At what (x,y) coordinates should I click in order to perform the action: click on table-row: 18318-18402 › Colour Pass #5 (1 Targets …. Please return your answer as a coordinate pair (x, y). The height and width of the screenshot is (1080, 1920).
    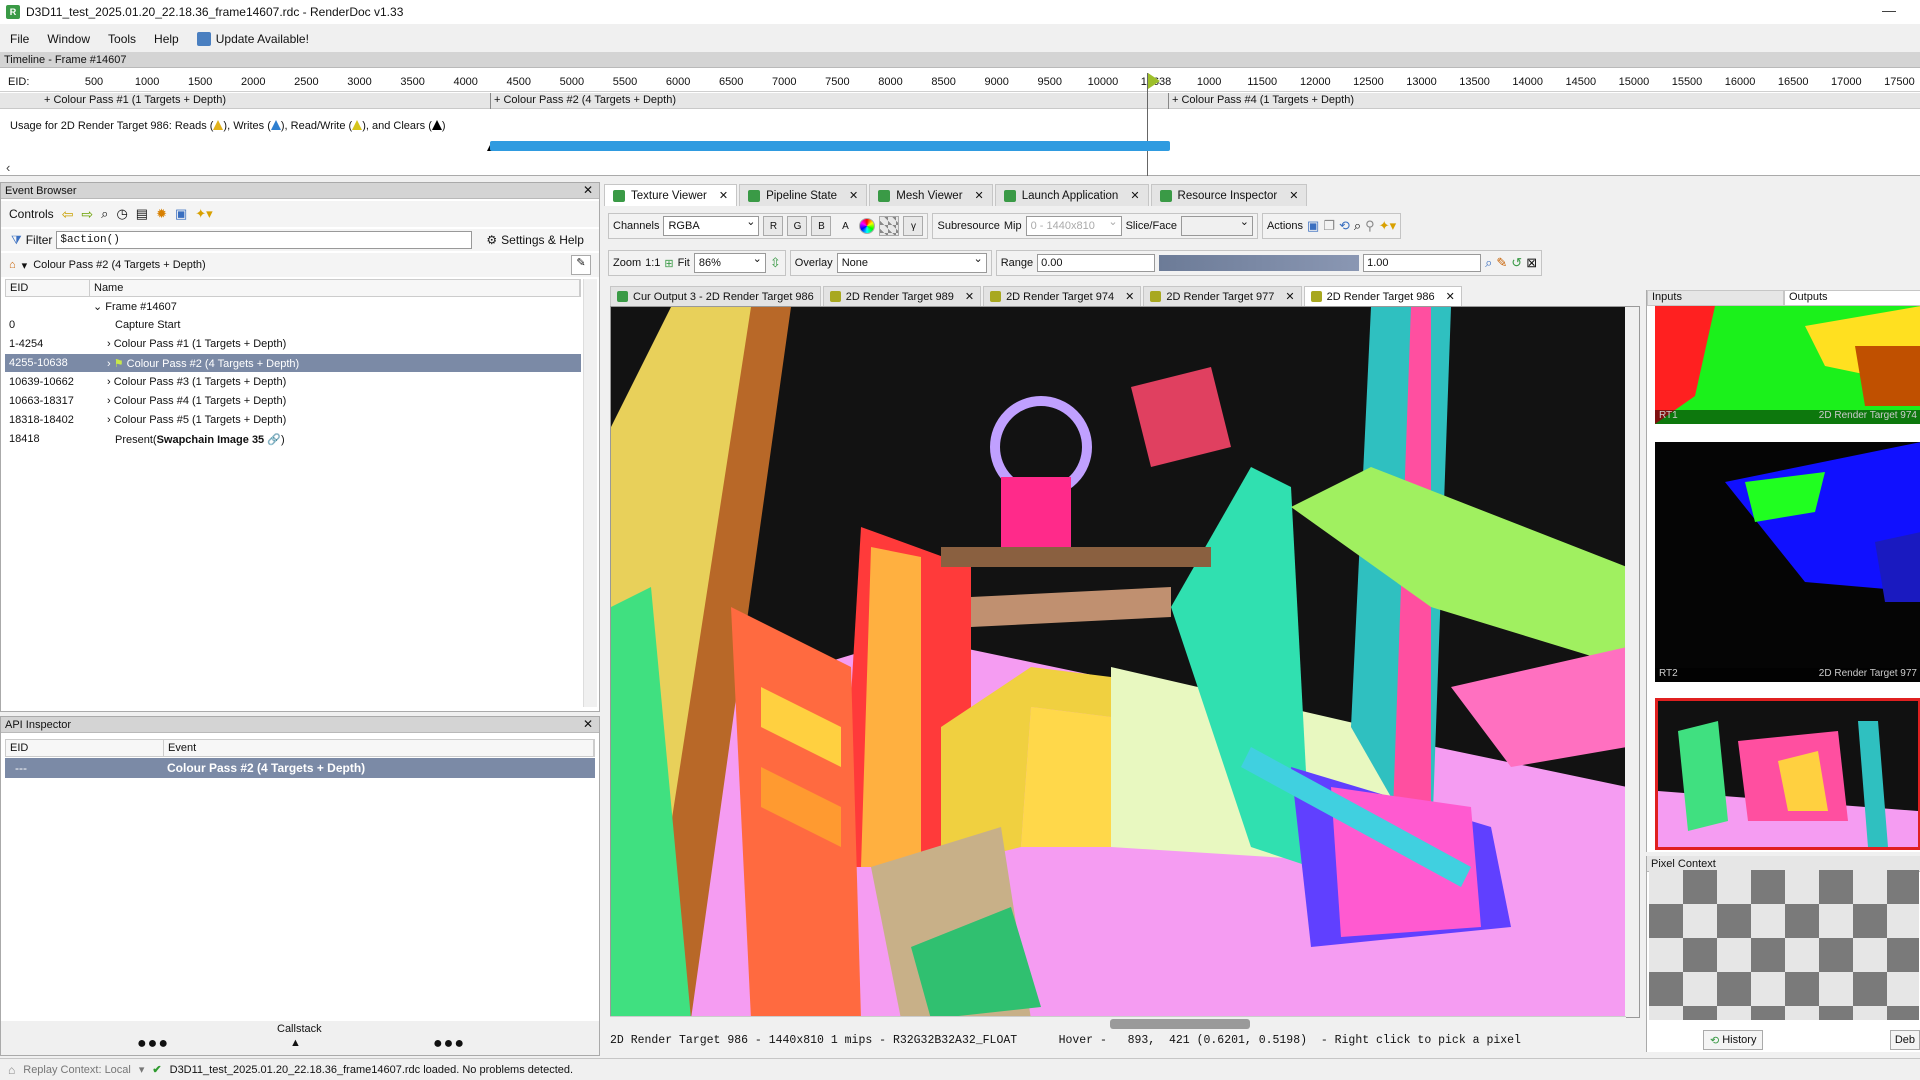
    Looking at the image, I should click on (293, 420).